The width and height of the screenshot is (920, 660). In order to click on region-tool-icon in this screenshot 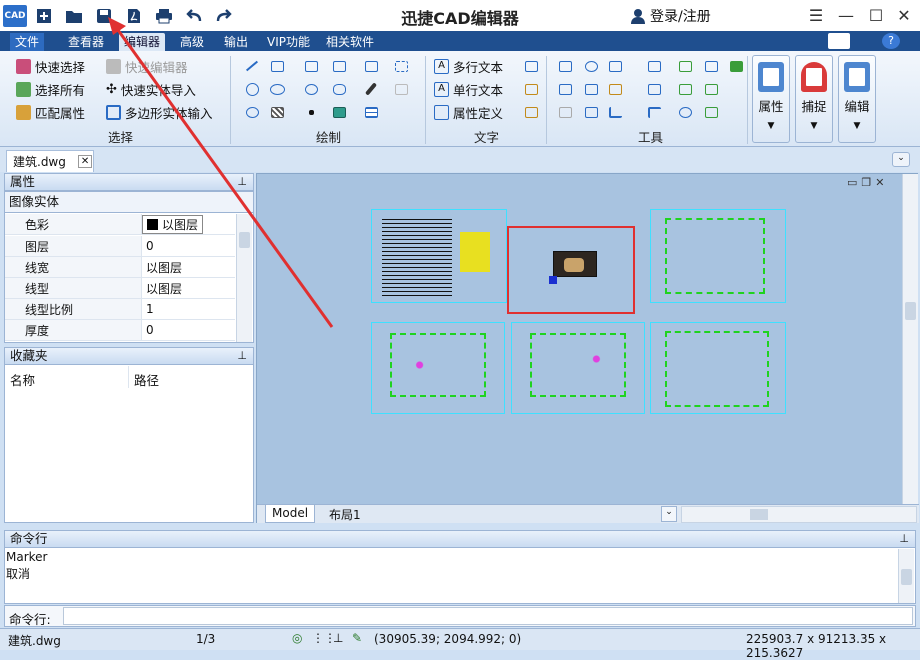, I will do `click(401, 66)`.